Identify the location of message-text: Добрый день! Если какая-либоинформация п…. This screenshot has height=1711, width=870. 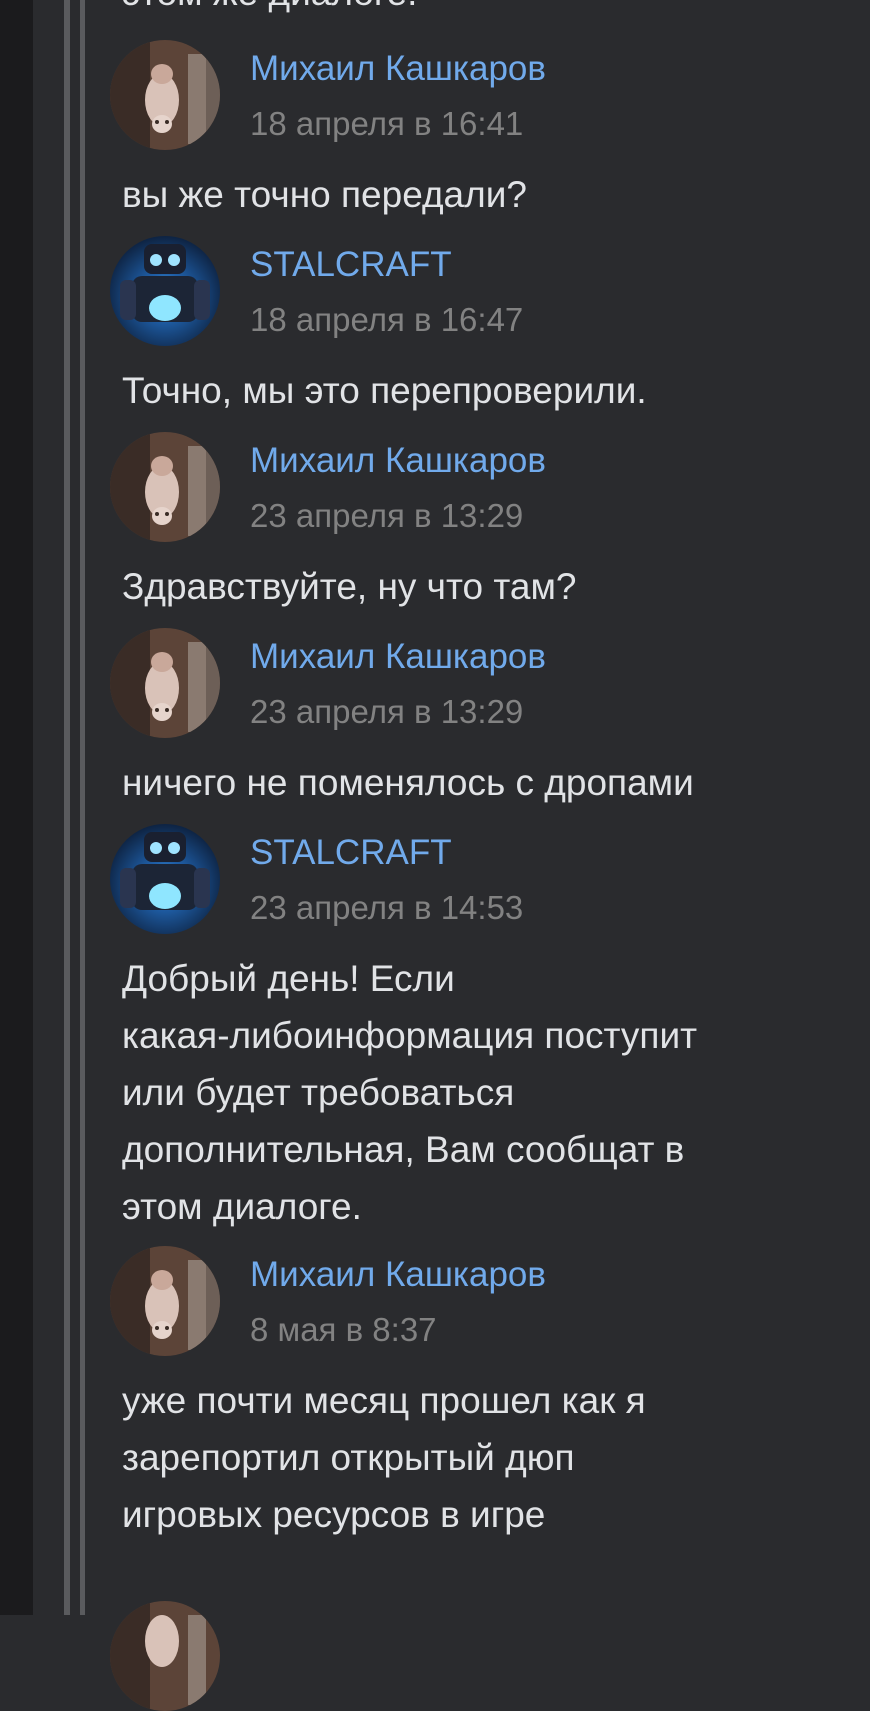
(410, 1092).